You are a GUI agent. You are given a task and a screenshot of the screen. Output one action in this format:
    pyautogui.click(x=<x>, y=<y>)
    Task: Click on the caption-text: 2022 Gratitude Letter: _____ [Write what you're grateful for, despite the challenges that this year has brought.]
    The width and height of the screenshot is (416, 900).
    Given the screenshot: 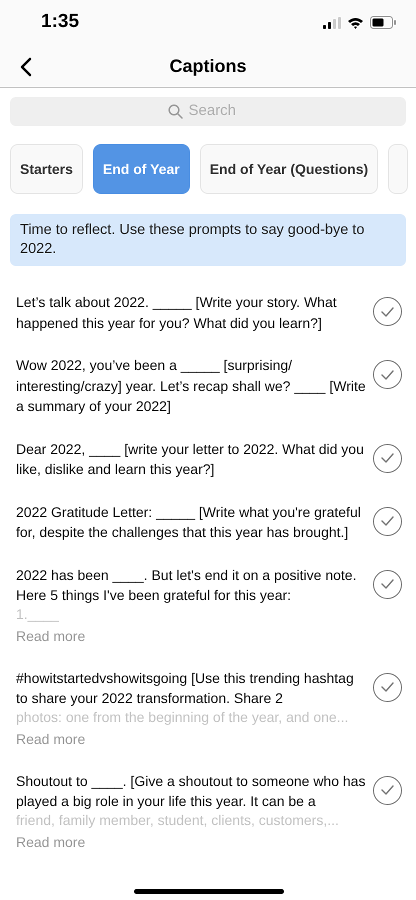 What is the action you would take?
    pyautogui.click(x=189, y=522)
    